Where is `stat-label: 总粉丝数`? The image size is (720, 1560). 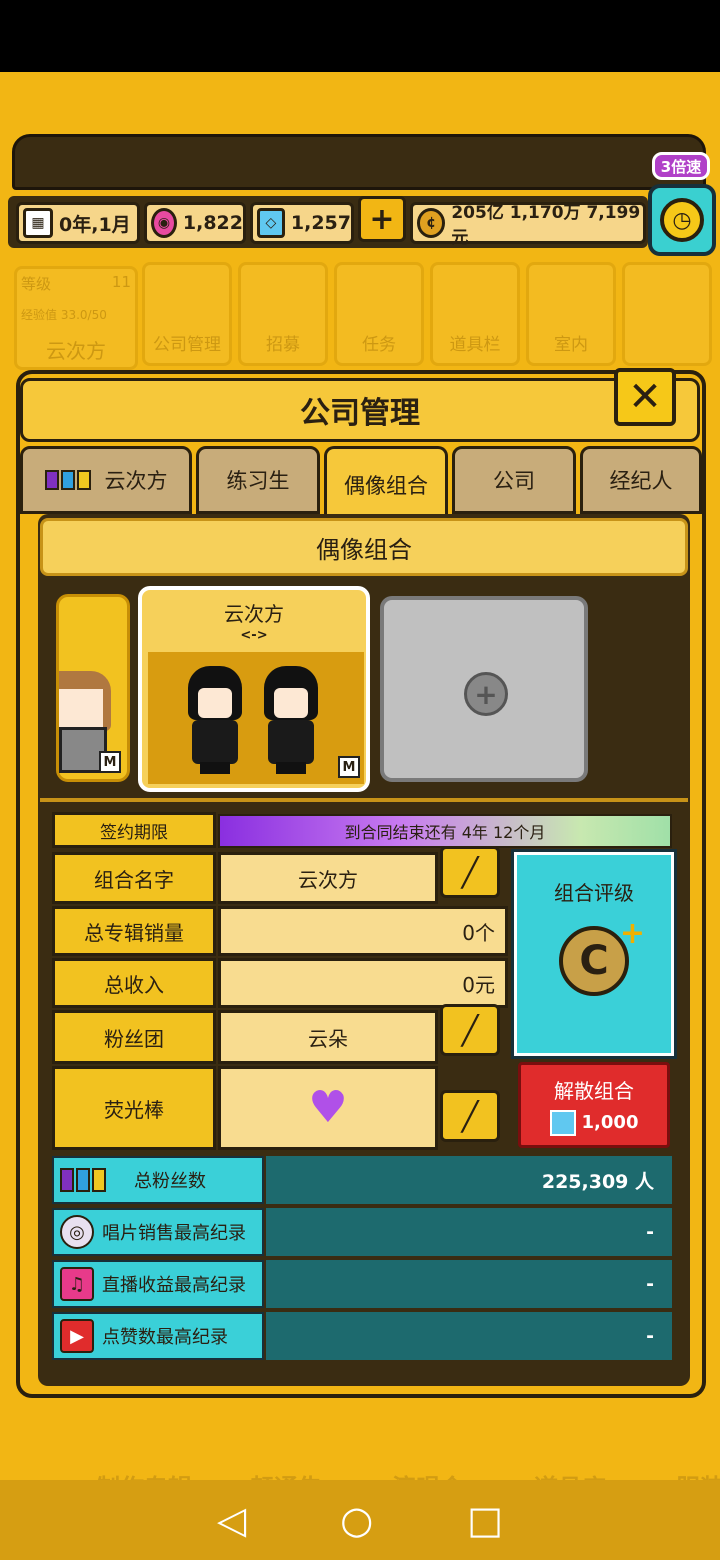
stat-label: 总粉丝数 is located at coordinates (170, 1181).